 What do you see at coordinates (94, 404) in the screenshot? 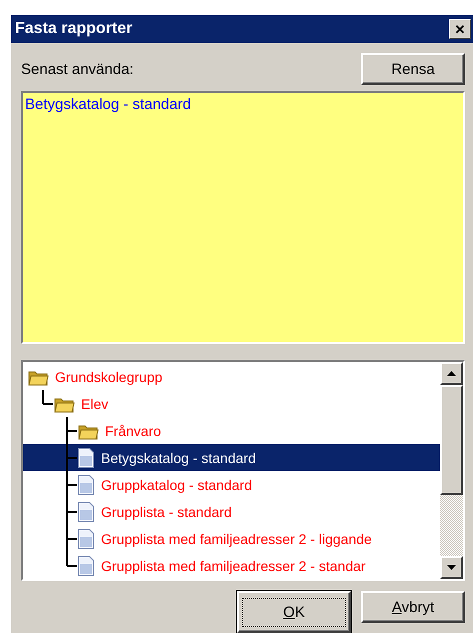
I see `tree-item: Elev` at bounding box center [94, 404].